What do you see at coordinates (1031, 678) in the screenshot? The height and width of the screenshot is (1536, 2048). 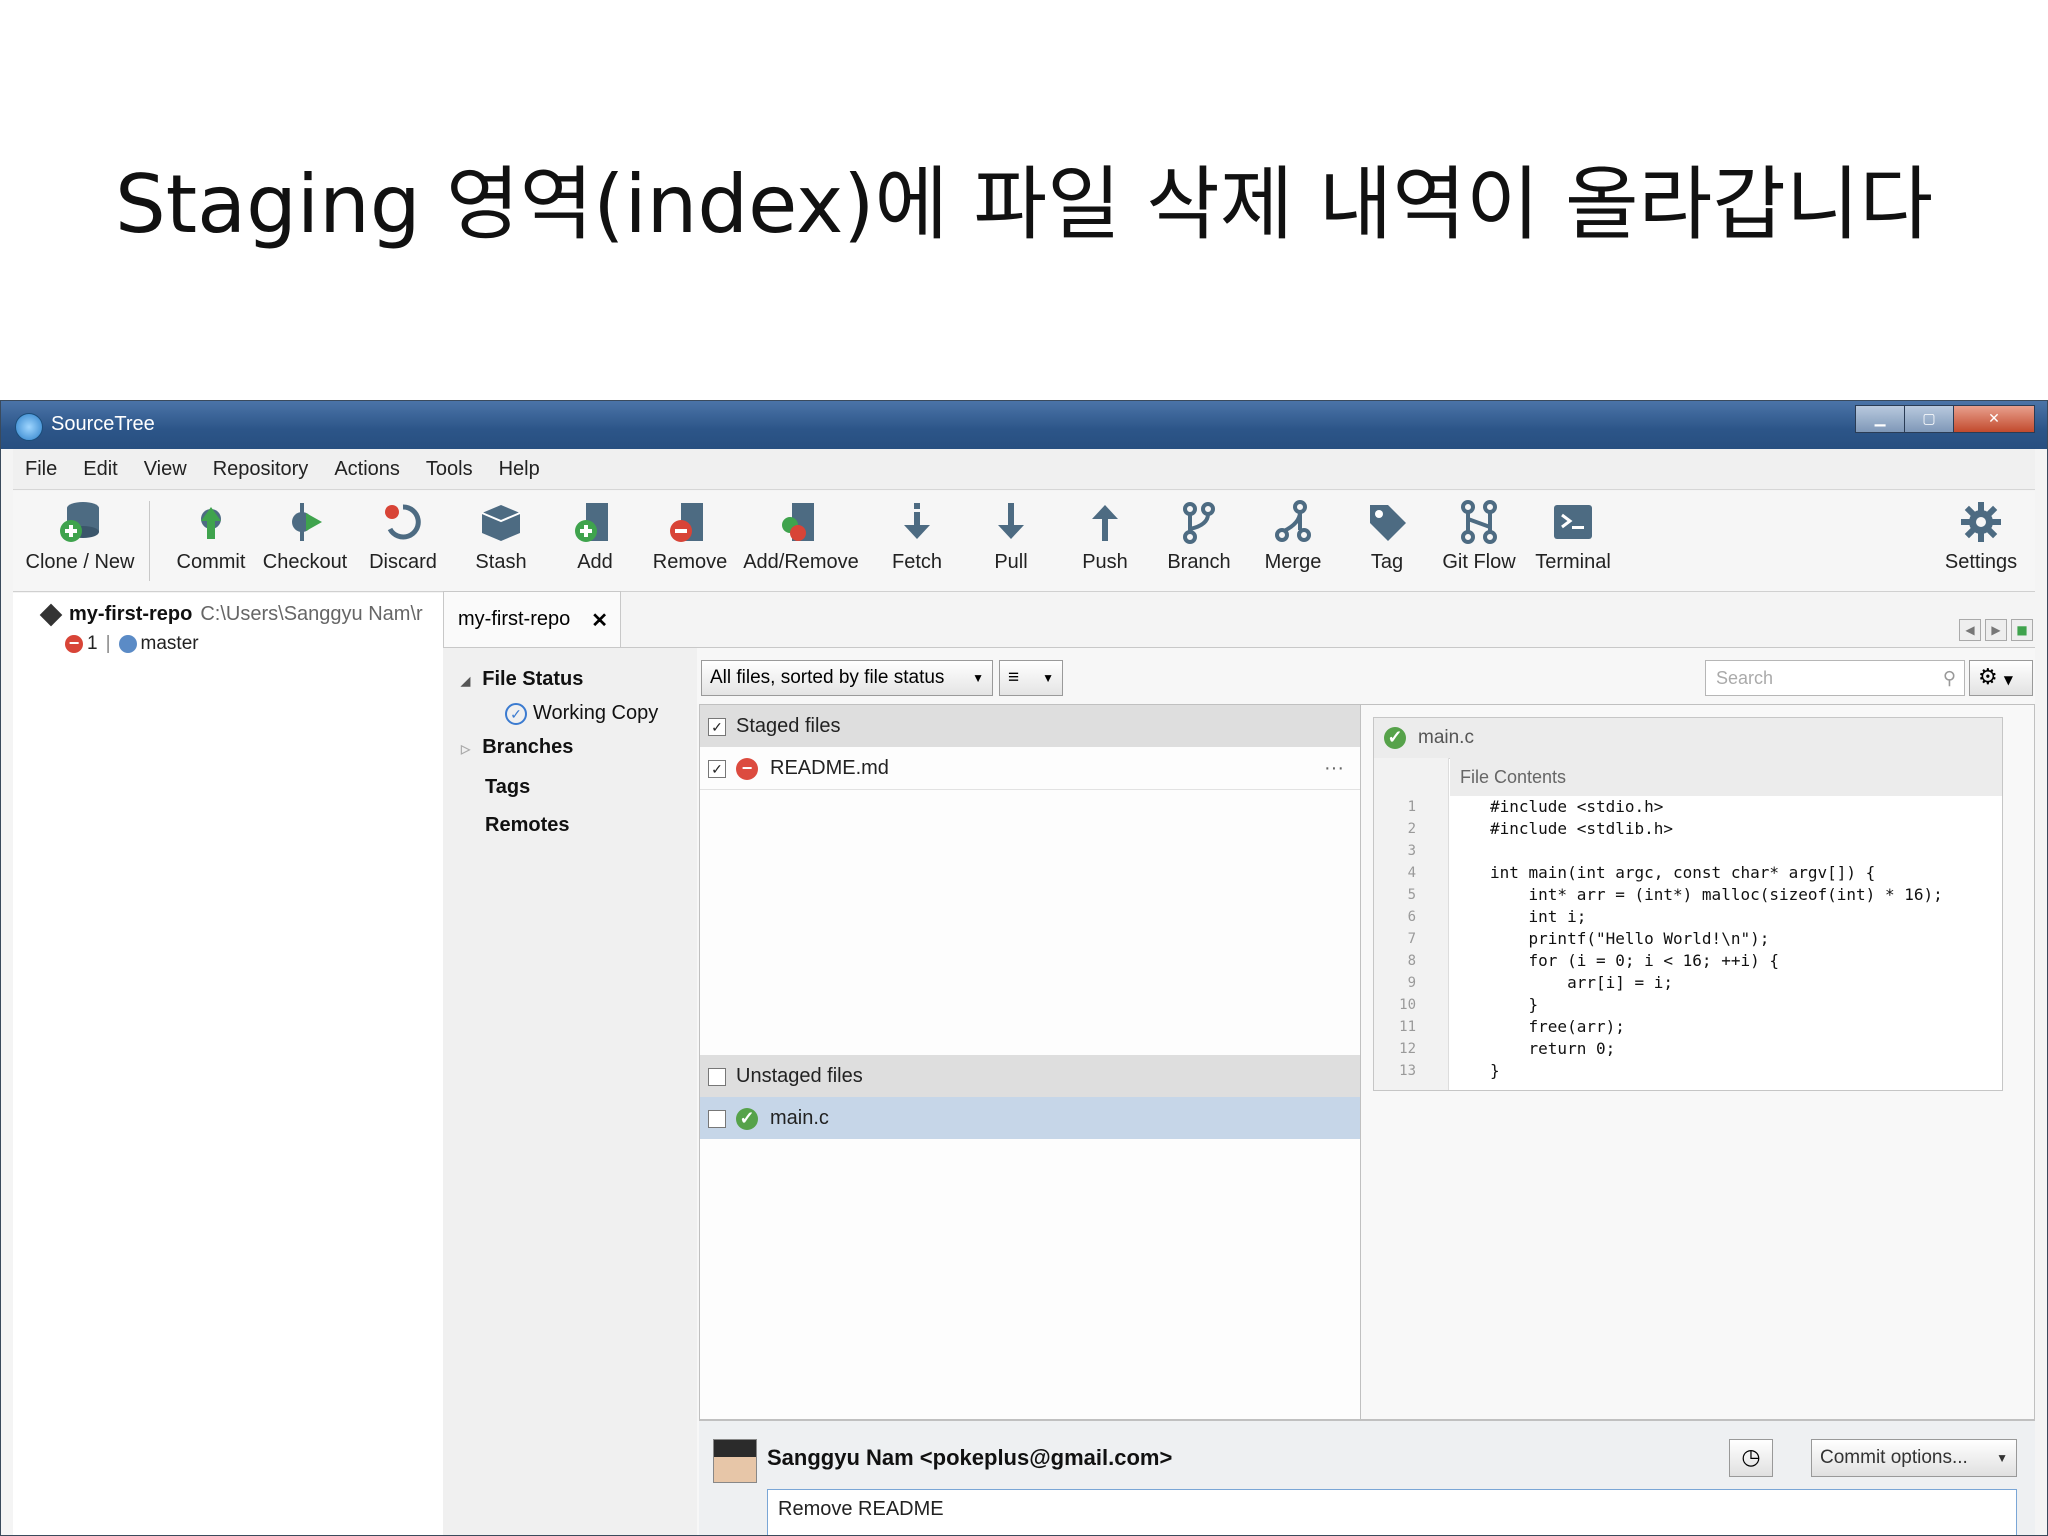 I see `view-mode-dropdown: ≡ ▼` at bounding box center [1031, 678].